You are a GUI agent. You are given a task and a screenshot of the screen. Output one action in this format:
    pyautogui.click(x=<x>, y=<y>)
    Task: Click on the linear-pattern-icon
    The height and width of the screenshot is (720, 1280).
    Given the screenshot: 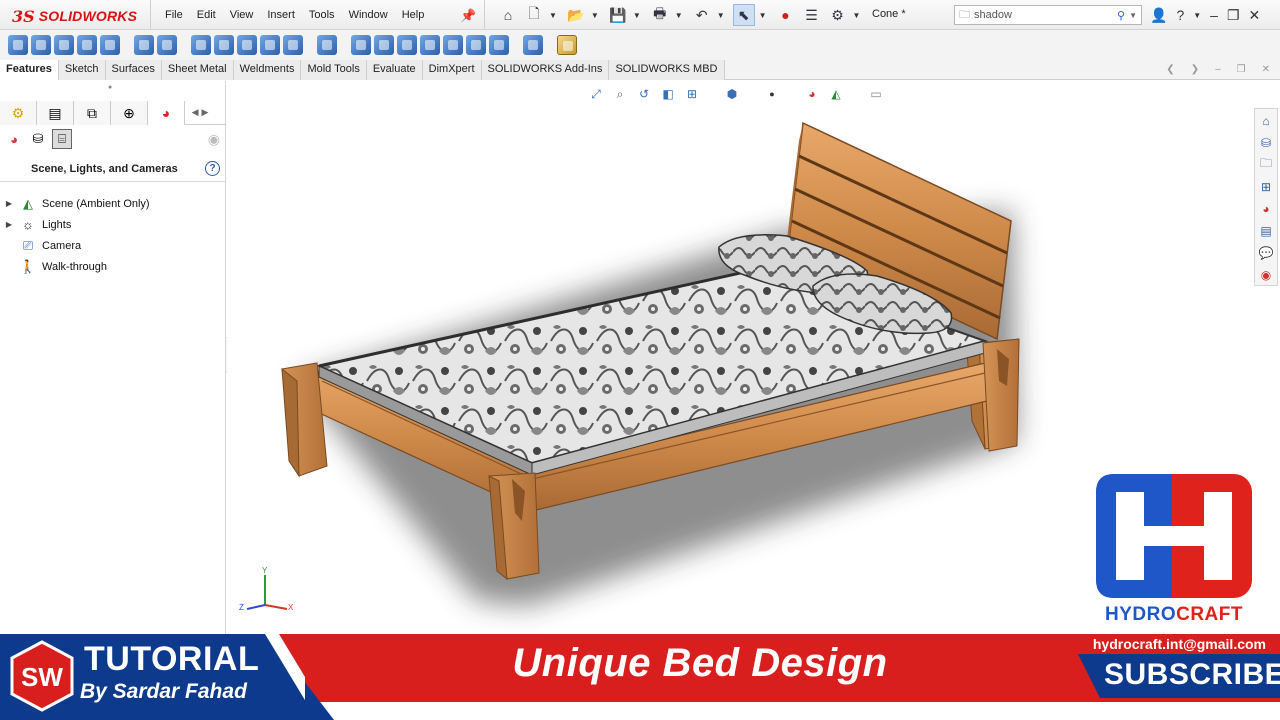 What is the action you would take?
    pyautogui.click(x=327, y=45)
    